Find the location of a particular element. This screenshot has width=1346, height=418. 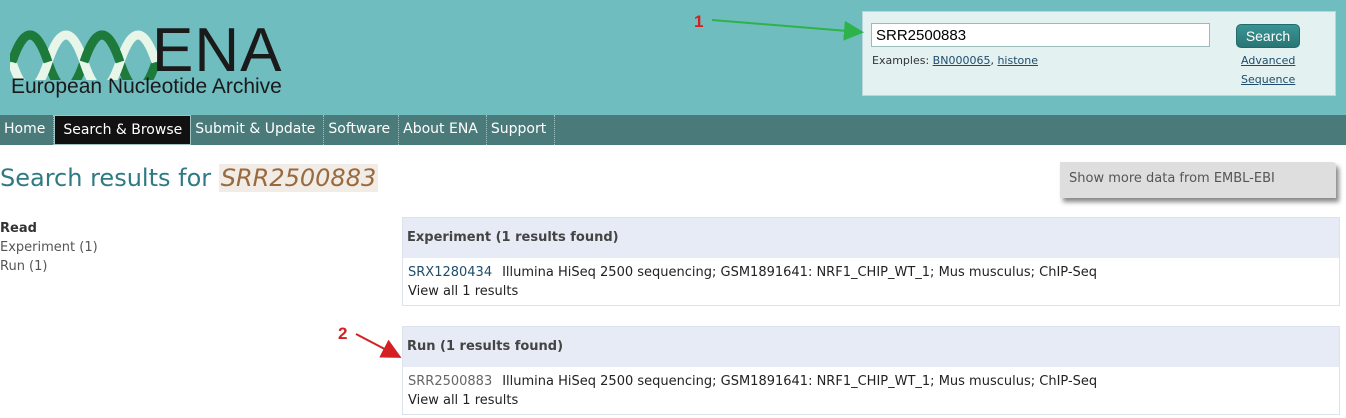

green-arrow is located at coordinates (787, 30).